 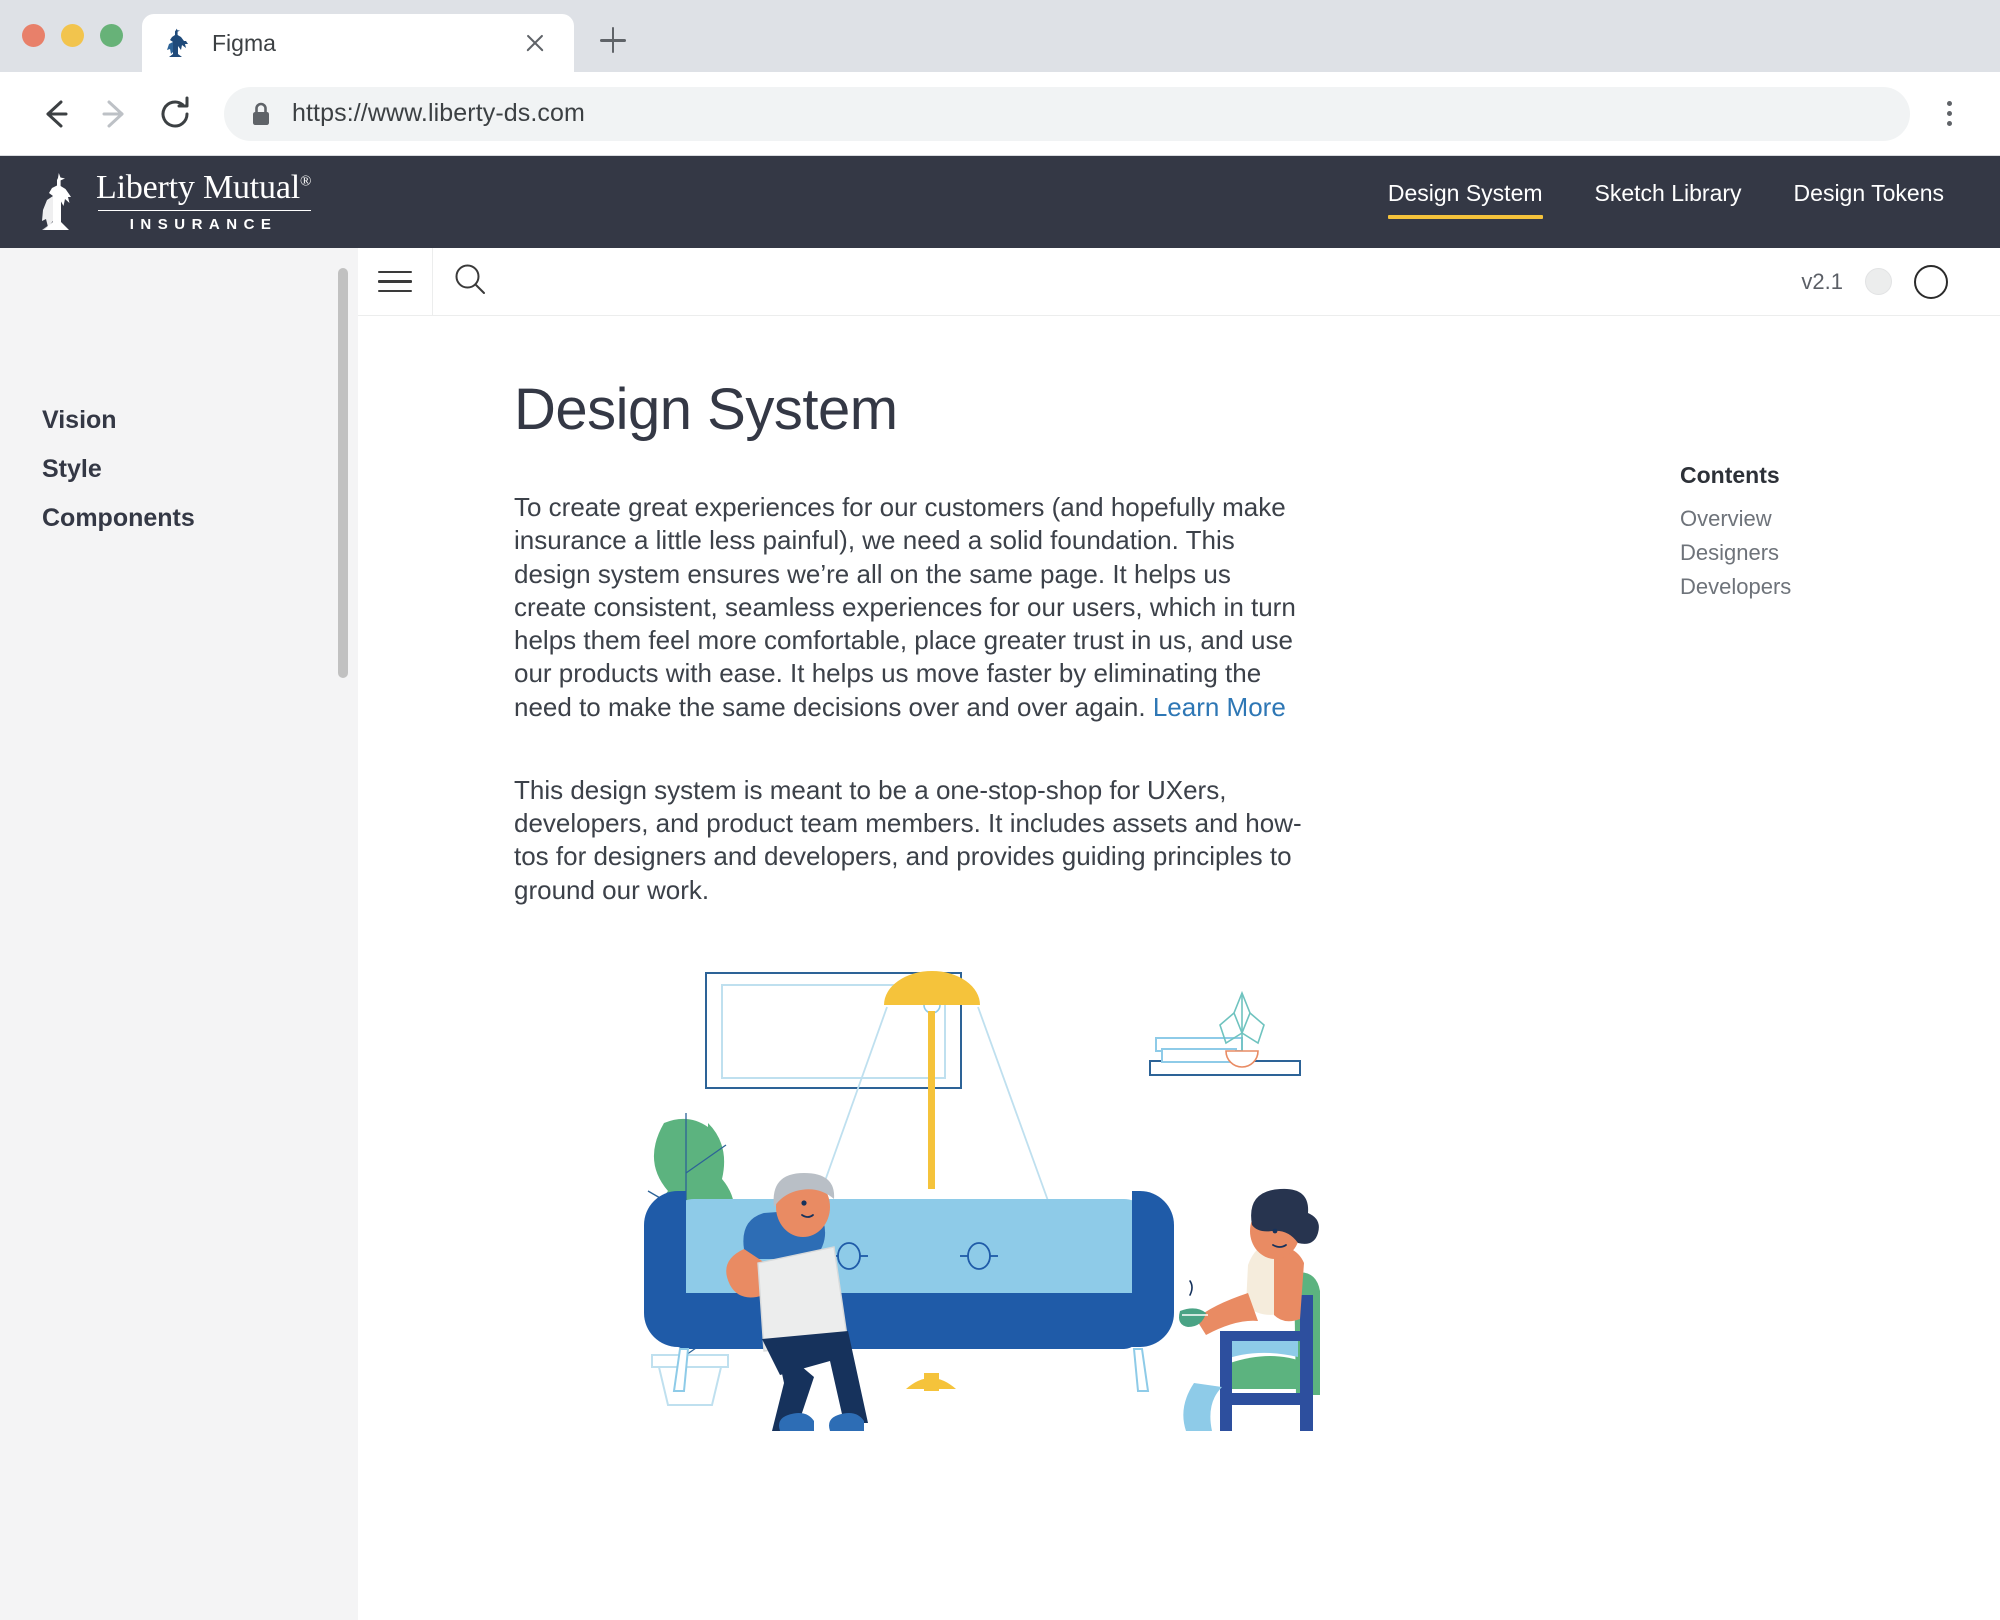 What do you see at coordinates (111, 35) in the screenshot?
I see `maximize-window-button` at bounding box center [111, 35].